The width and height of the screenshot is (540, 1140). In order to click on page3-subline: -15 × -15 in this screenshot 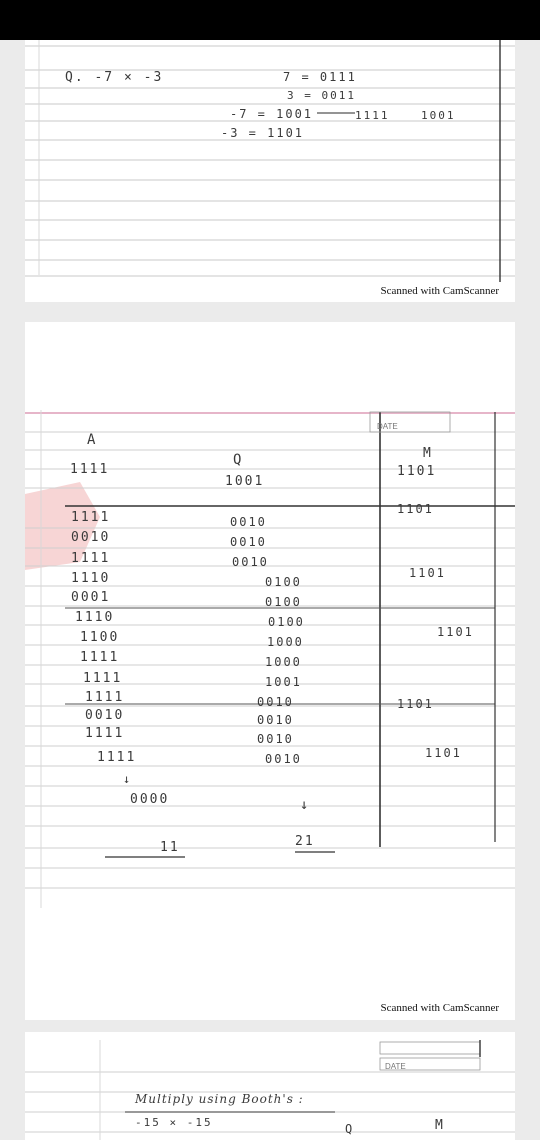, I will do `click(174, 1122)`.